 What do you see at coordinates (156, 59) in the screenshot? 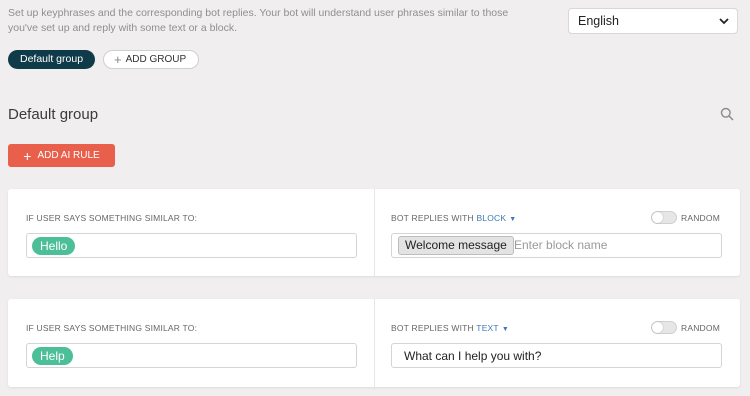
I see `add-group-label: ADD GROUP` at bounding box center [156, 59].